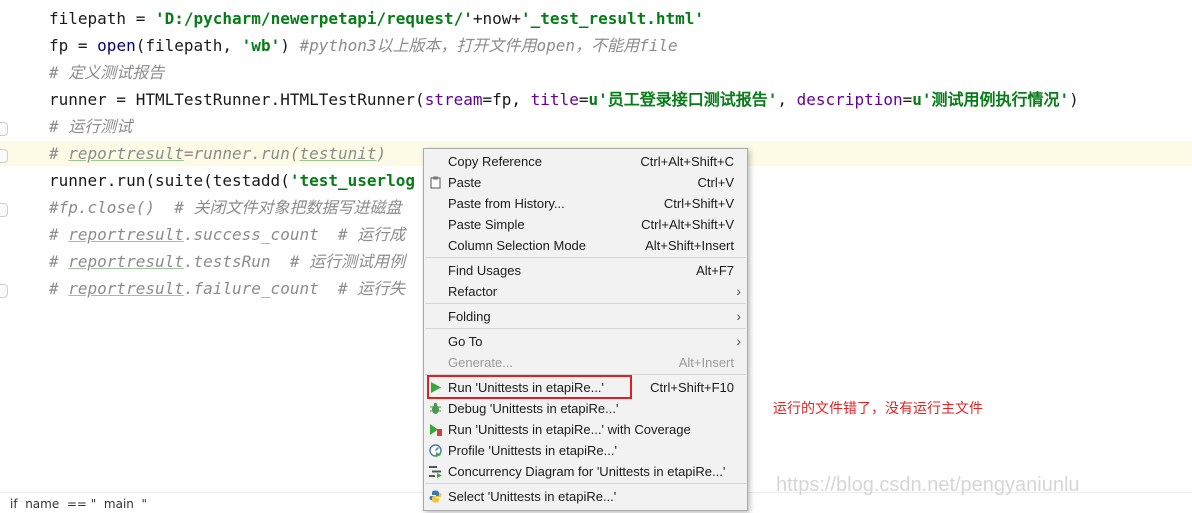 The image size is (1192, 513). Describe the element at coordinates (585, 316) in the screenshot. I see `menu-folding: Folding ›` at that location.